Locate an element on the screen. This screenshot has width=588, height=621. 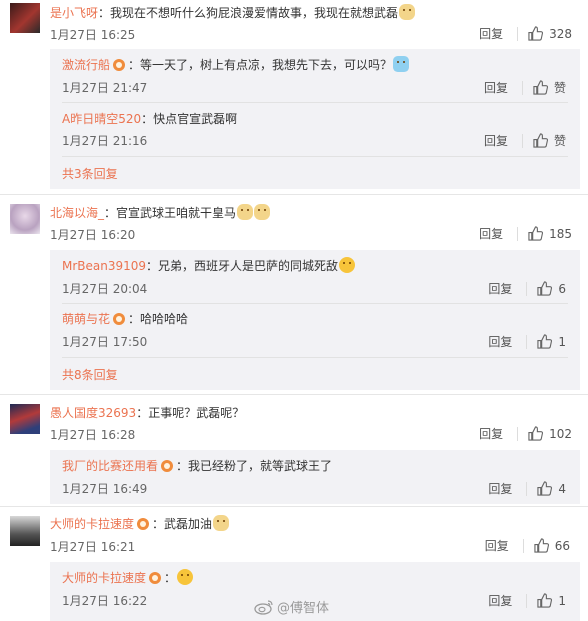
reply-author: A昨日晴空520 is located at coordinates (101, 119).